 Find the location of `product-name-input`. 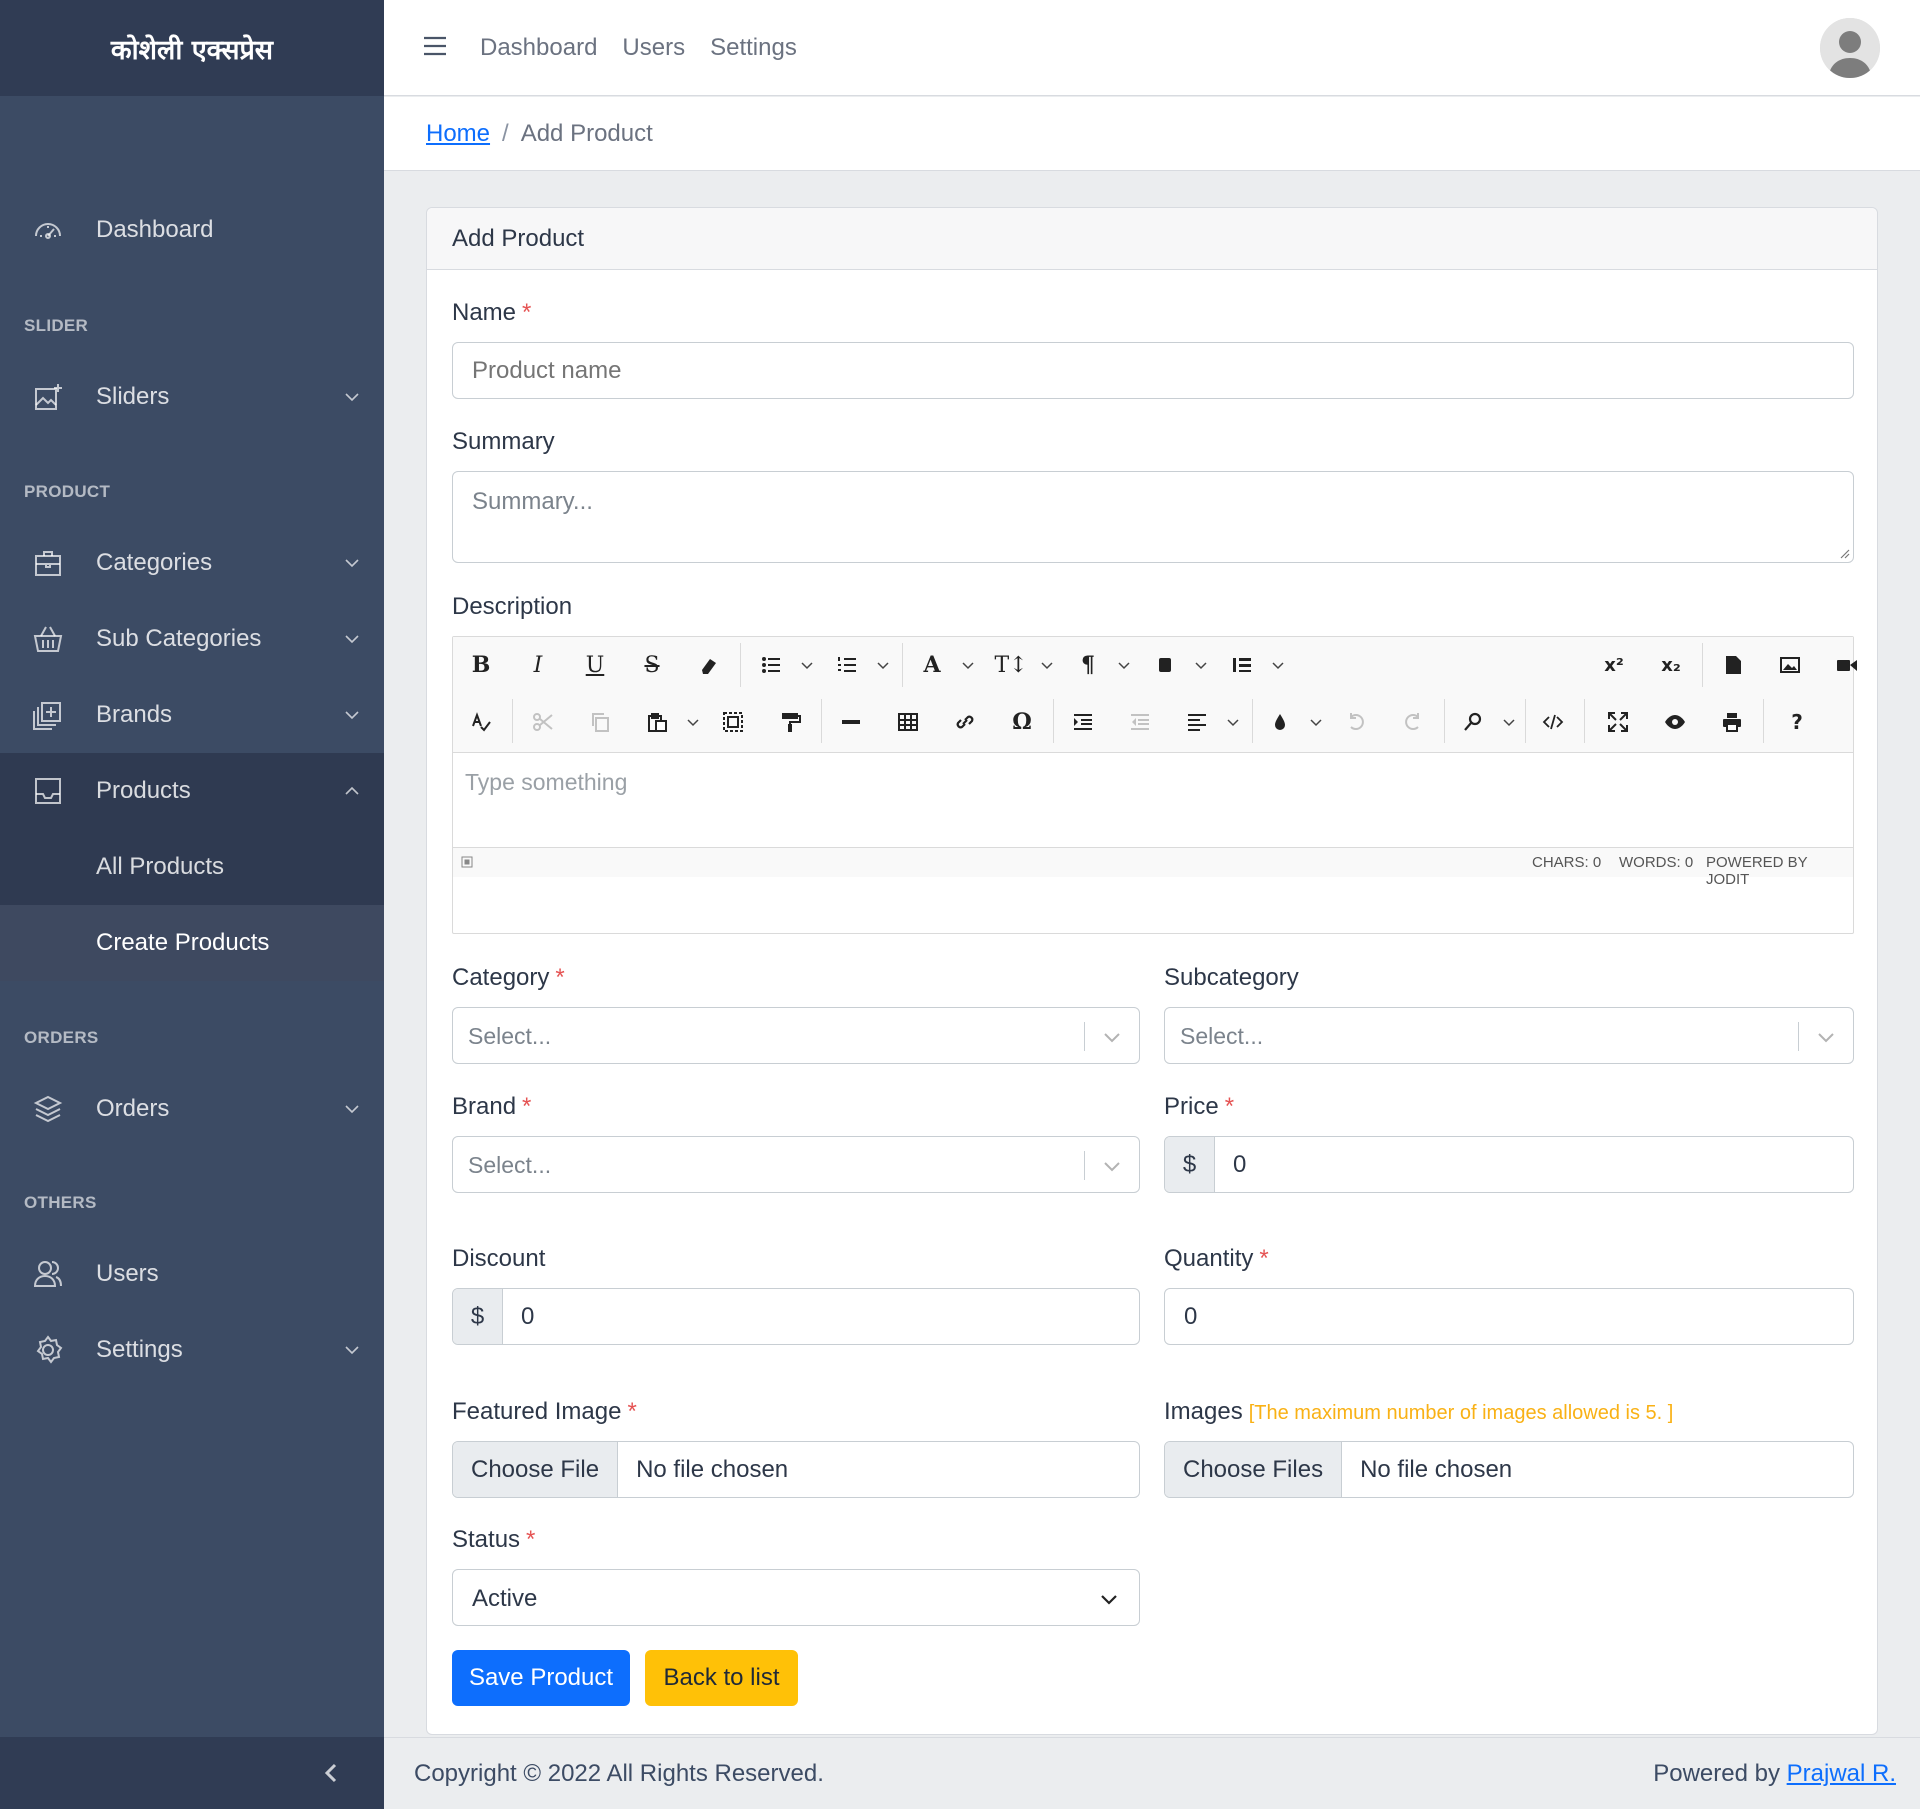

product-name-input is located at coordinates (1153, 370).